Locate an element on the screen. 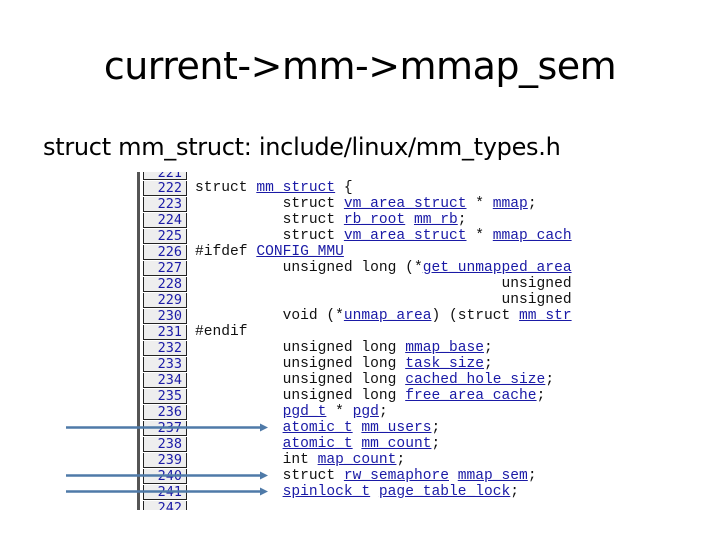 This screenshot has width=720, height=540. code-line: 234 unsigned long cached_hole_size; is located at coordinates (357, 380).